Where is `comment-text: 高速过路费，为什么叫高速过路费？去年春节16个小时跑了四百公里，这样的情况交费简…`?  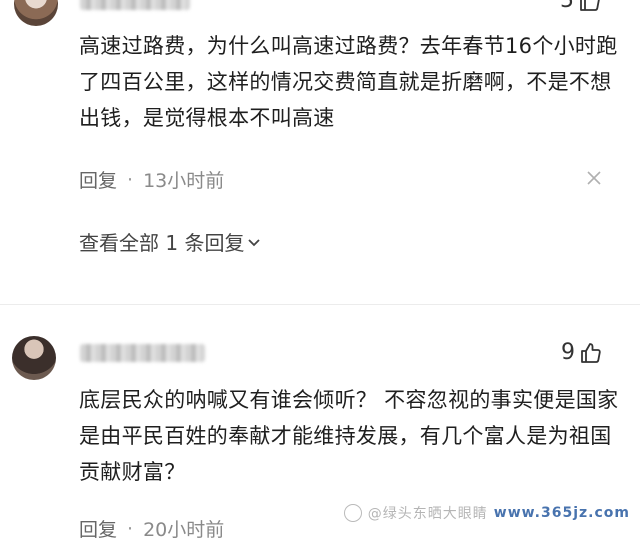 comment-text: 高速过路费，为什么叫高速过路费？去年春节16个小时跑了四百公里，这样的情况交费简… is located at coordinates (348, 82).